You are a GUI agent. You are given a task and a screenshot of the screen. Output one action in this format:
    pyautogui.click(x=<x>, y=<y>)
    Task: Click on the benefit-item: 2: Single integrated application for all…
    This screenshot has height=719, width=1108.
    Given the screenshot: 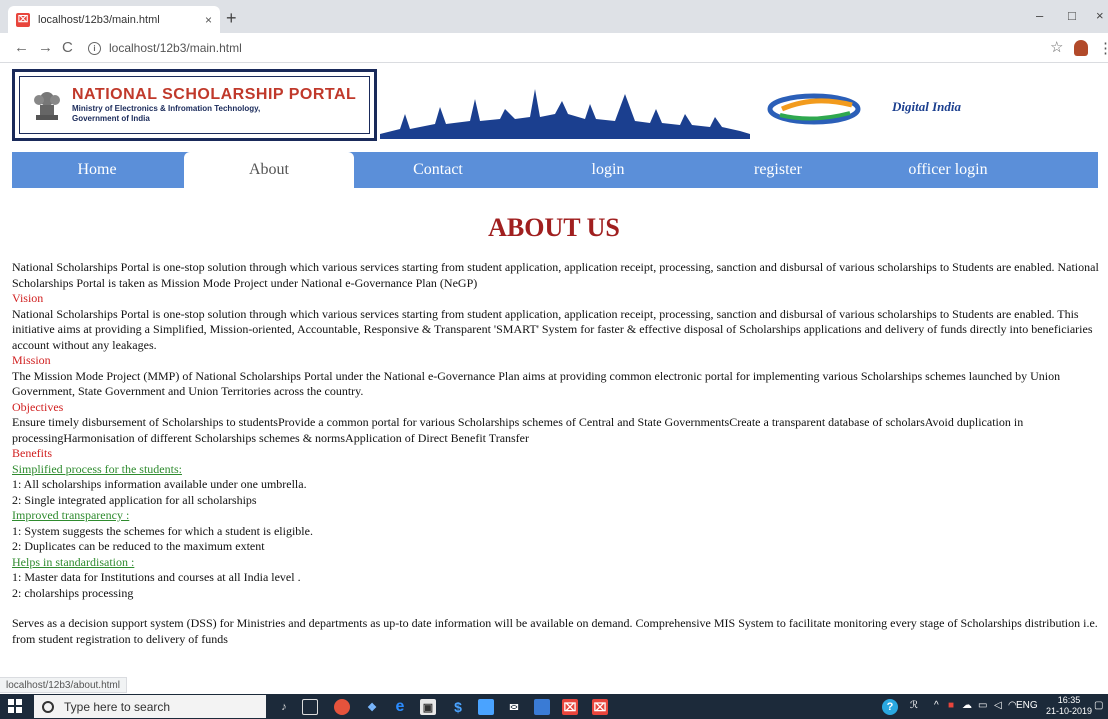 What is the action you would take?
    pyautogui.click(x=134, y=499)
    